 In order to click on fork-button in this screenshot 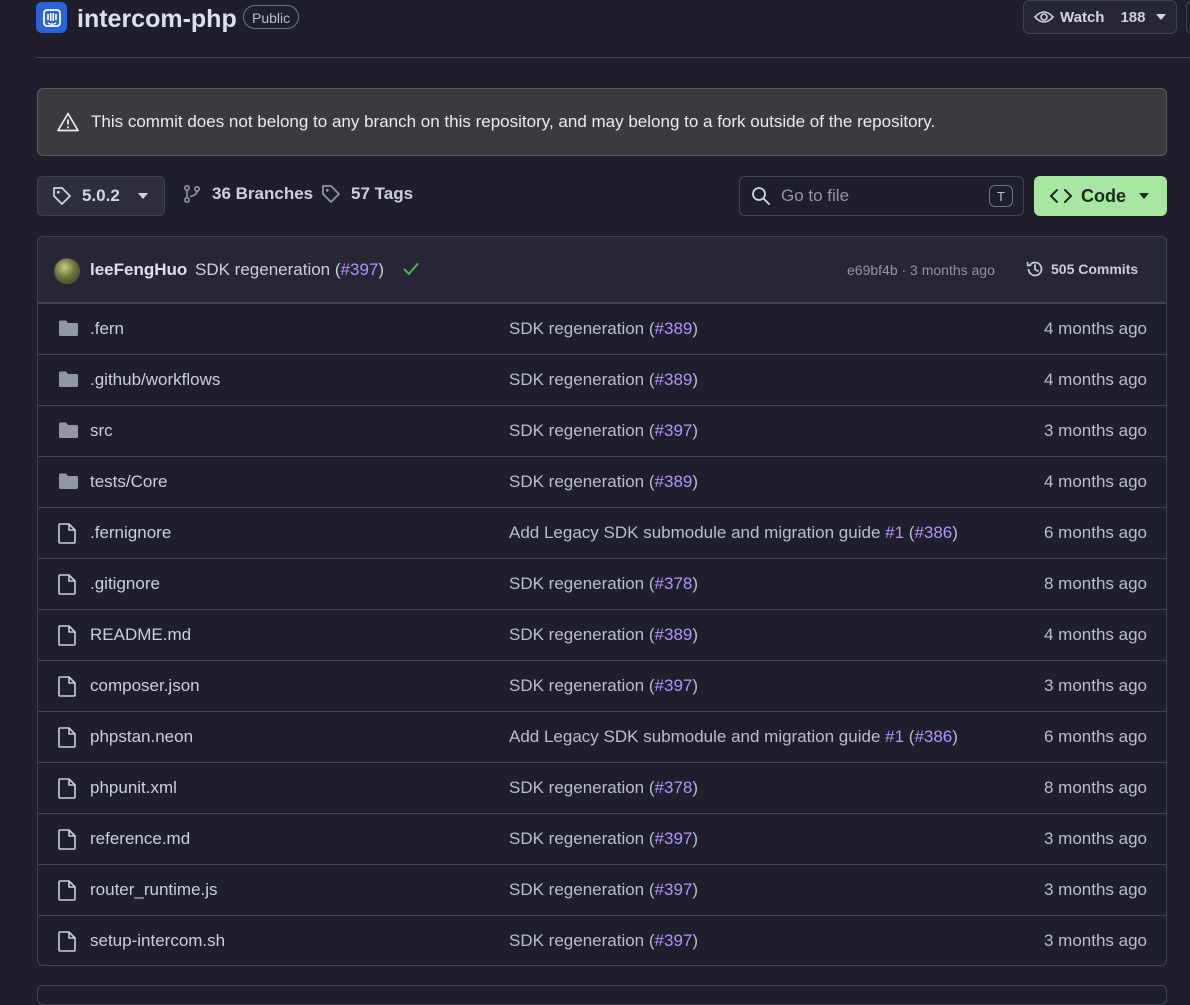, I will do `click(1188, 17)`.